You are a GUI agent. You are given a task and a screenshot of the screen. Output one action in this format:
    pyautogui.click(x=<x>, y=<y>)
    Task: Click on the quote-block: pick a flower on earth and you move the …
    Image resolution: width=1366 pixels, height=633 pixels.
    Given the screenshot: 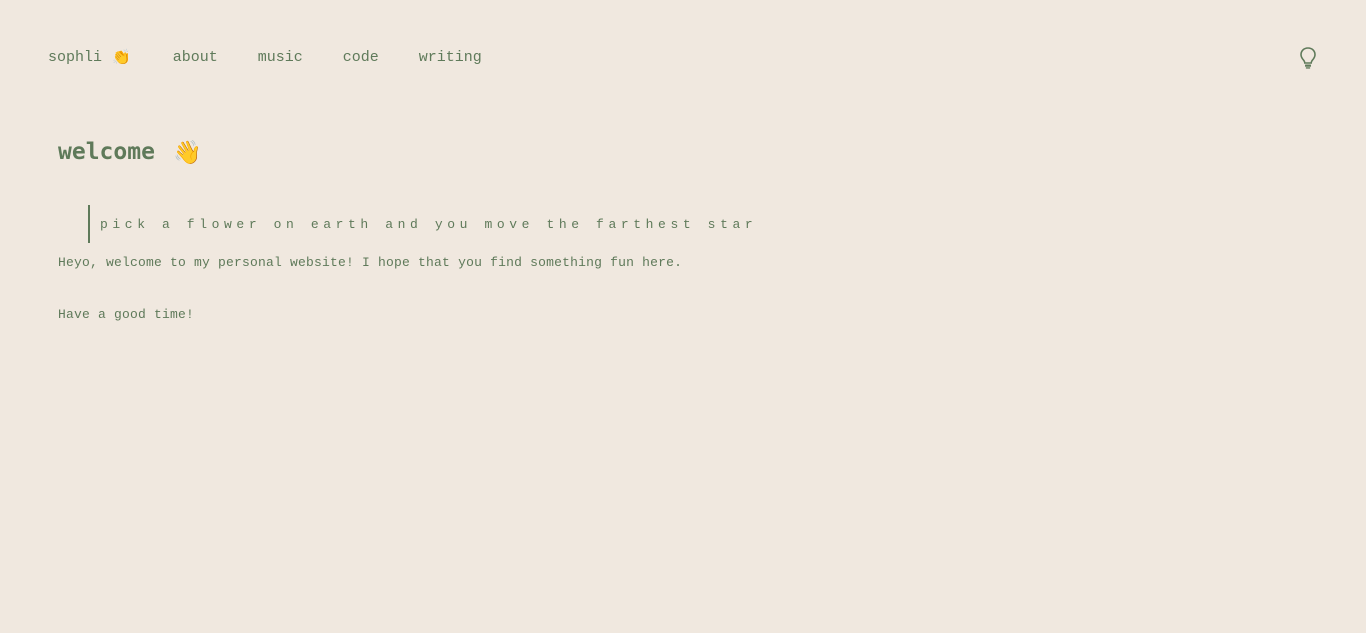 What is the action you would take?
    pyautogui.click(x=422, y=224)
    